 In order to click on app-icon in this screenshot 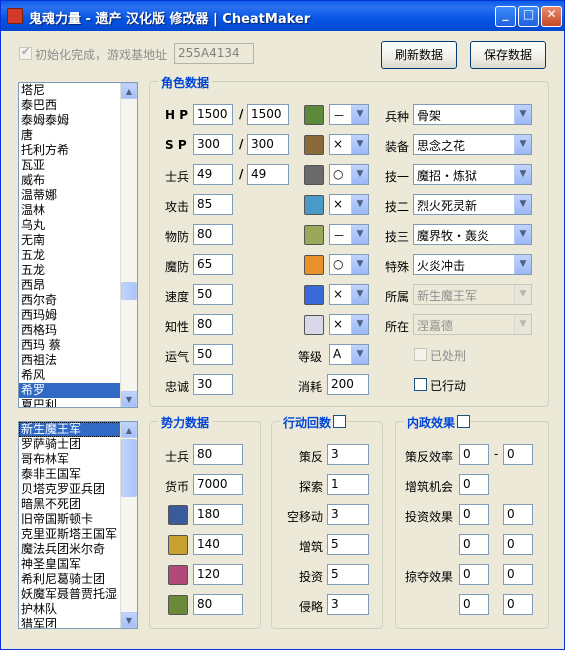, I will do `click(15, 16)`.